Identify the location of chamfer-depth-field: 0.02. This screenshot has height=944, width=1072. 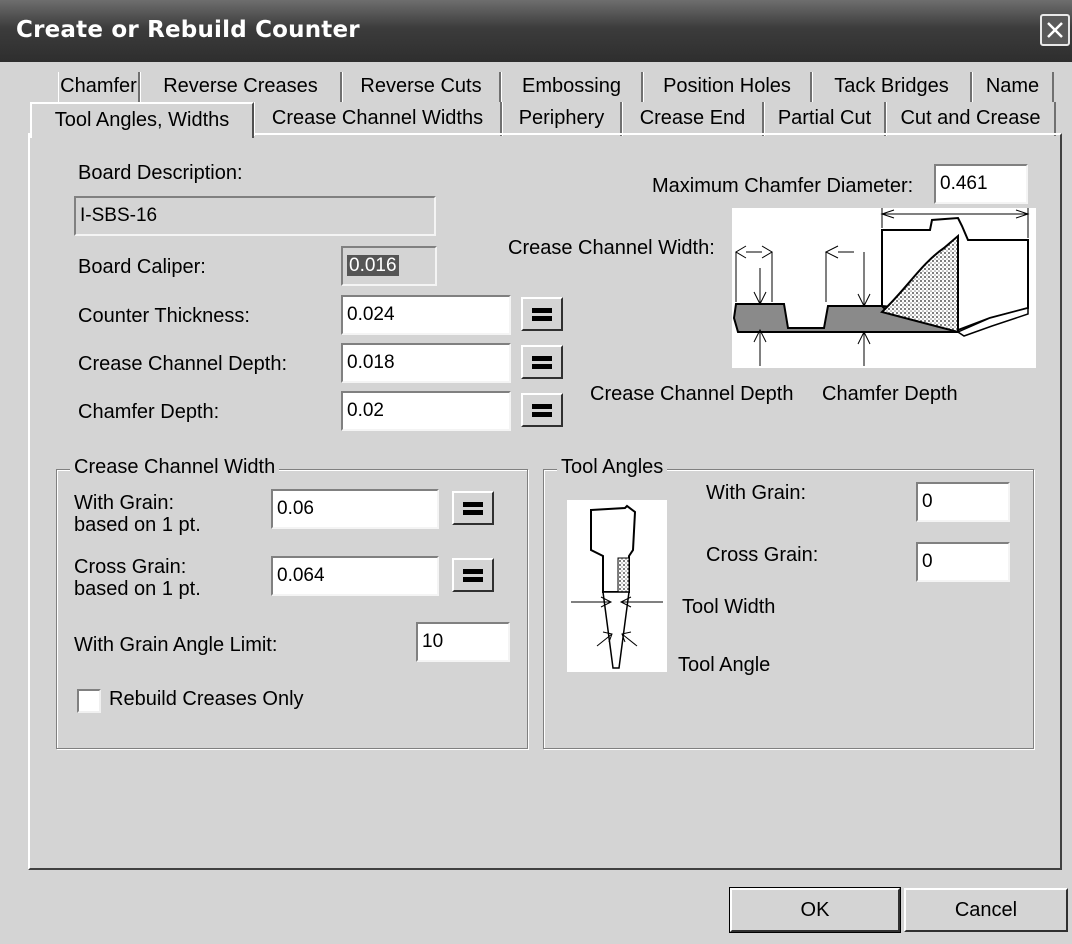
(426, 411).